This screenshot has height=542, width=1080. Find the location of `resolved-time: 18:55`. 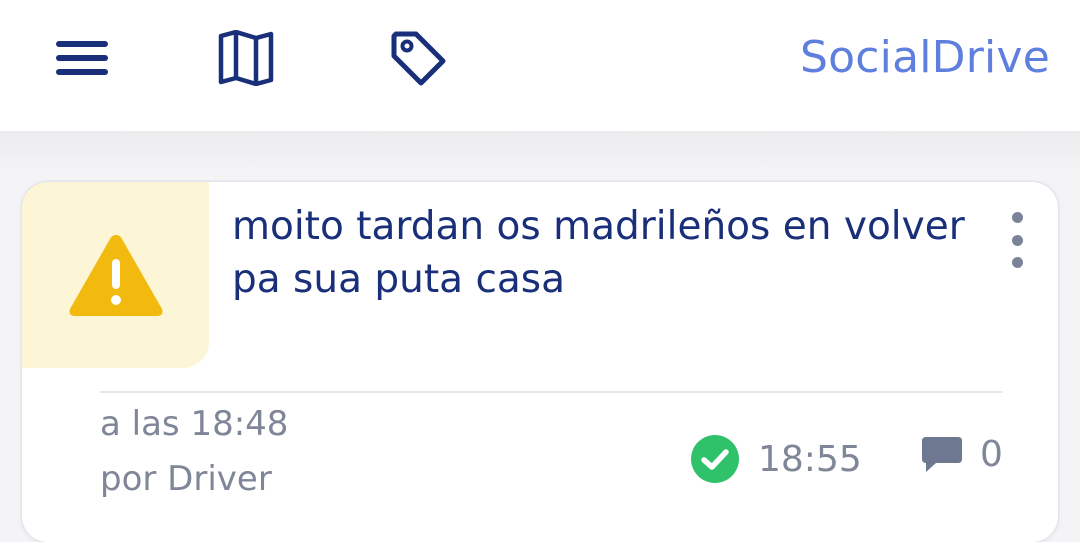

resolved-time: 18:55 is located at coordinates (810, 459).